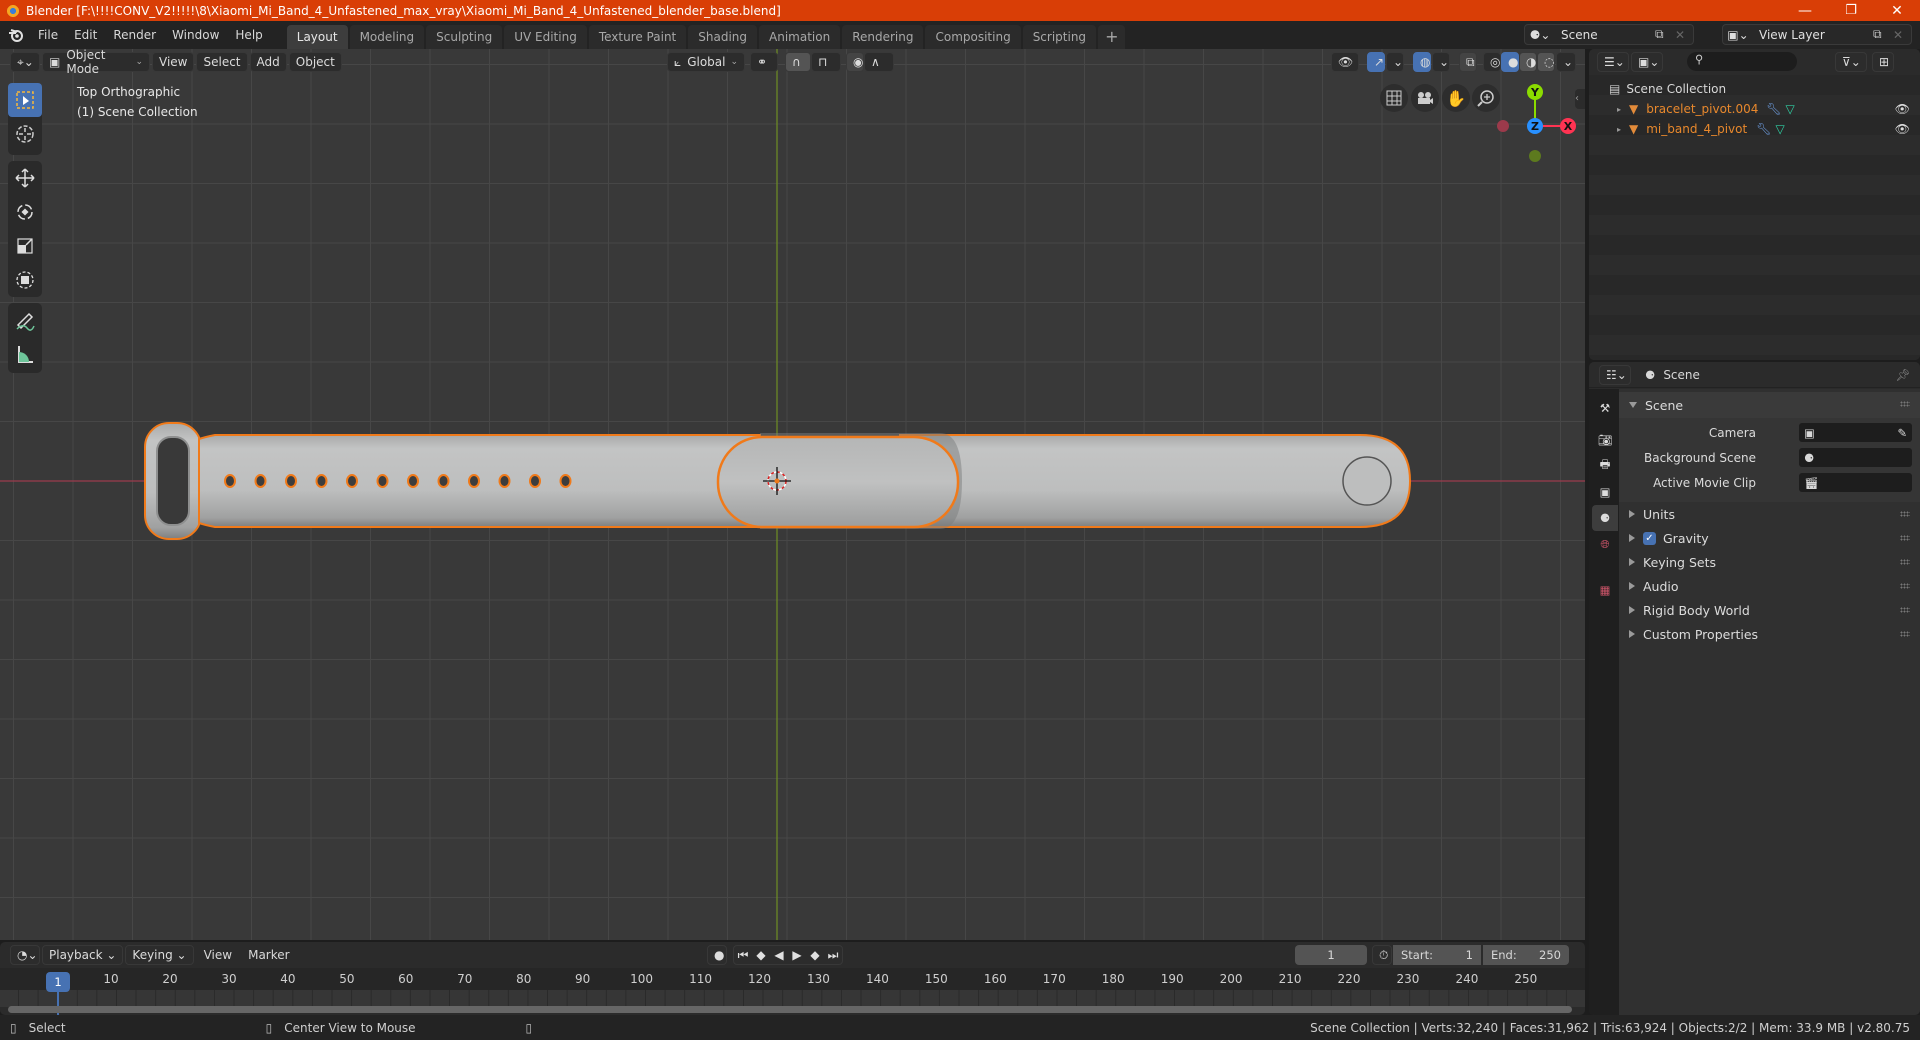  What do you see at coordinates (134, 35) in the screenshot?
I see `menu-render: Render` at bounding box center [134, 35].